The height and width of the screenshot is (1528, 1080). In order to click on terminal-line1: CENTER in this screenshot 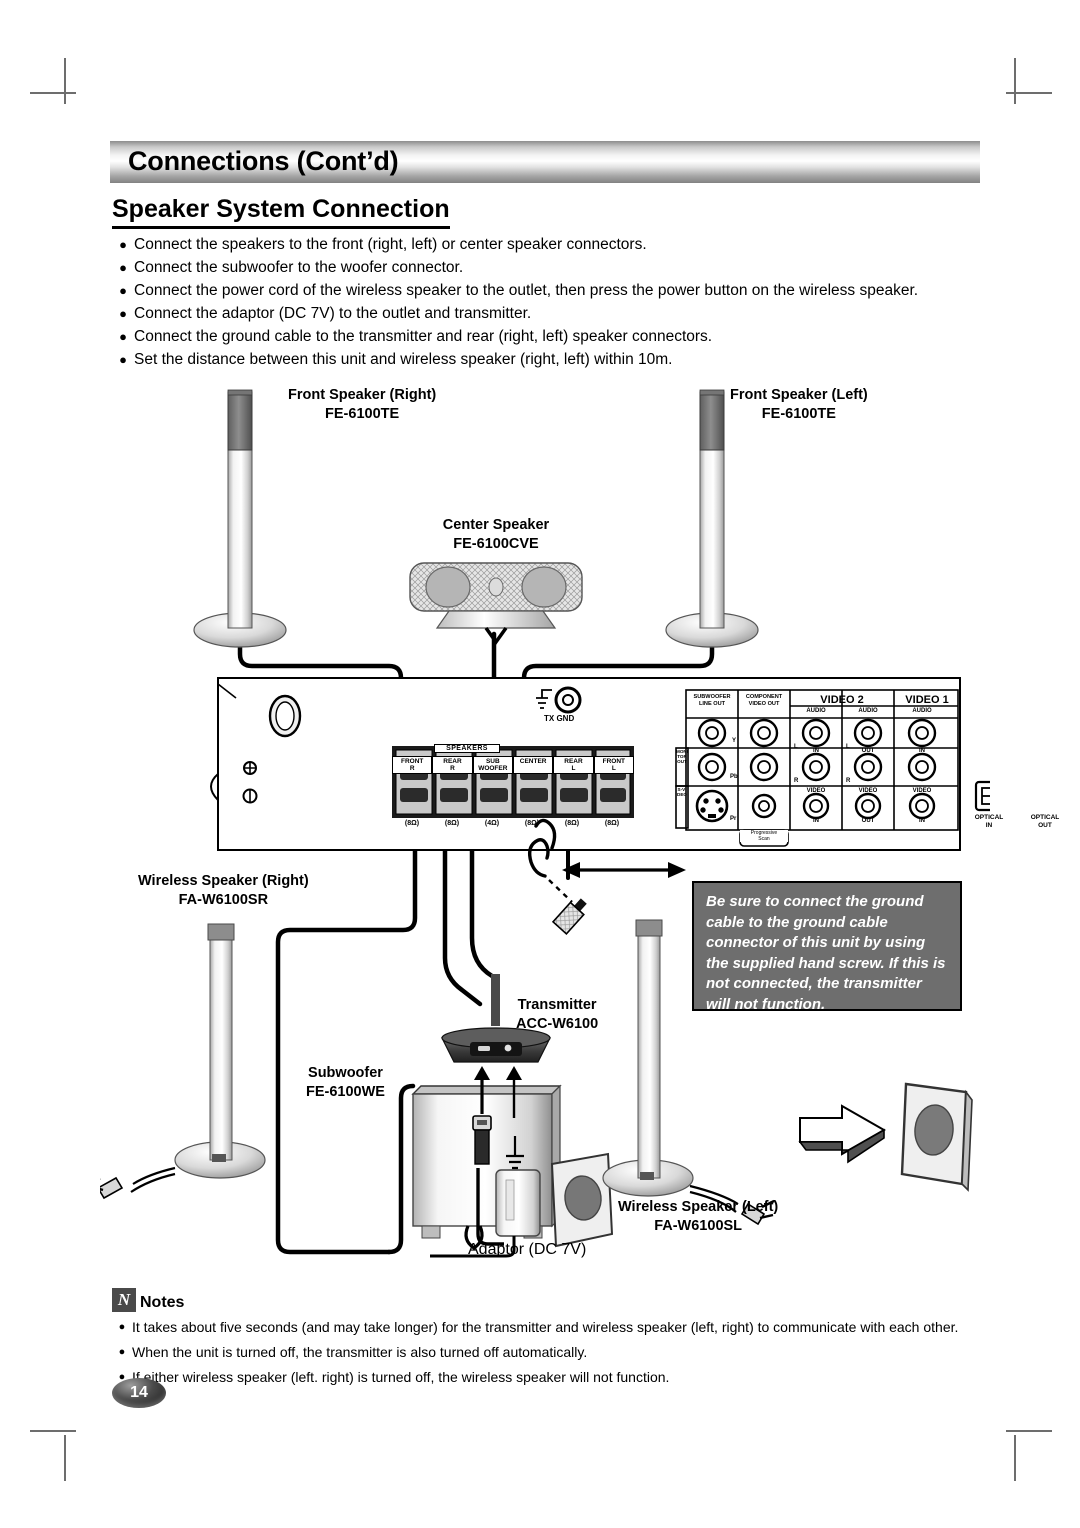, I will do `click(533, 761)`.